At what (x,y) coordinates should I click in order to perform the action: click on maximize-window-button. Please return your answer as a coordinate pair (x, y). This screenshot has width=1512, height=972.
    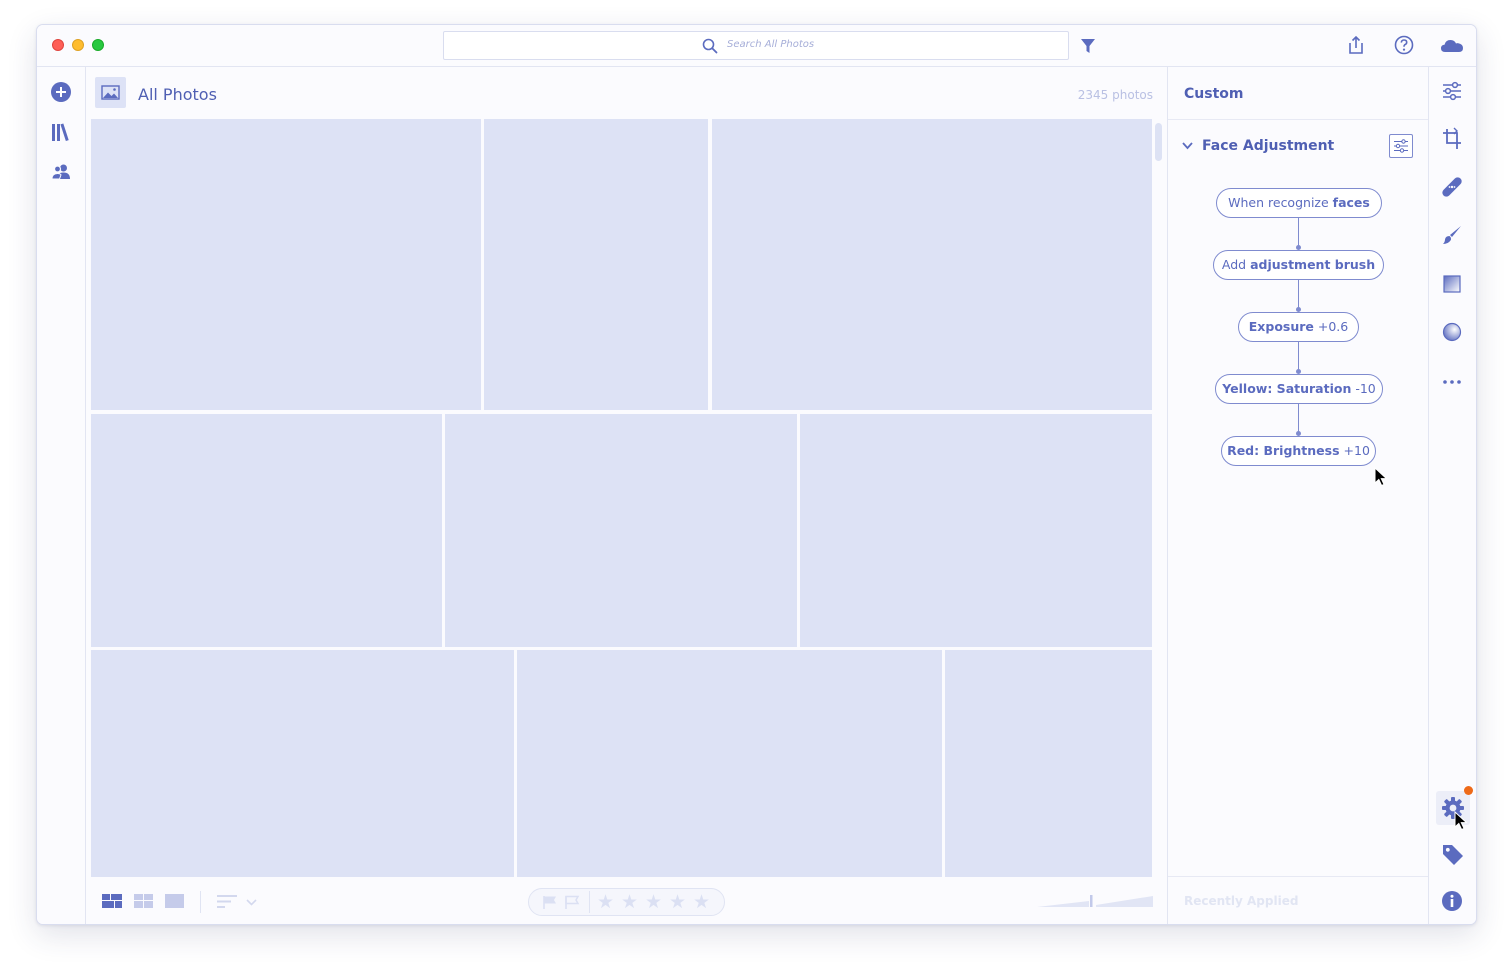
    Looking at the image, I should click on (98, 45).